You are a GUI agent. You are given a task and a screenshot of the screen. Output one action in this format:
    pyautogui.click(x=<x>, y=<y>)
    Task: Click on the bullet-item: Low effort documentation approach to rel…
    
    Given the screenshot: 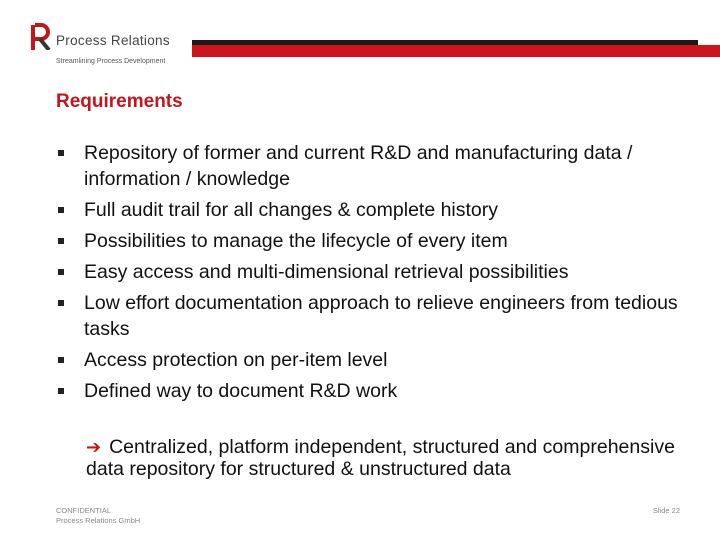 What is the action you would take?
    pyautogui.click(x=386, y=316)
    